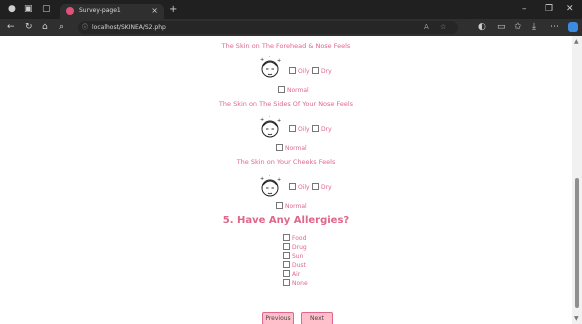 This screenshot has width=582, height=324. I want to click on favorite-star-icon: ☆, so click(443, 27).